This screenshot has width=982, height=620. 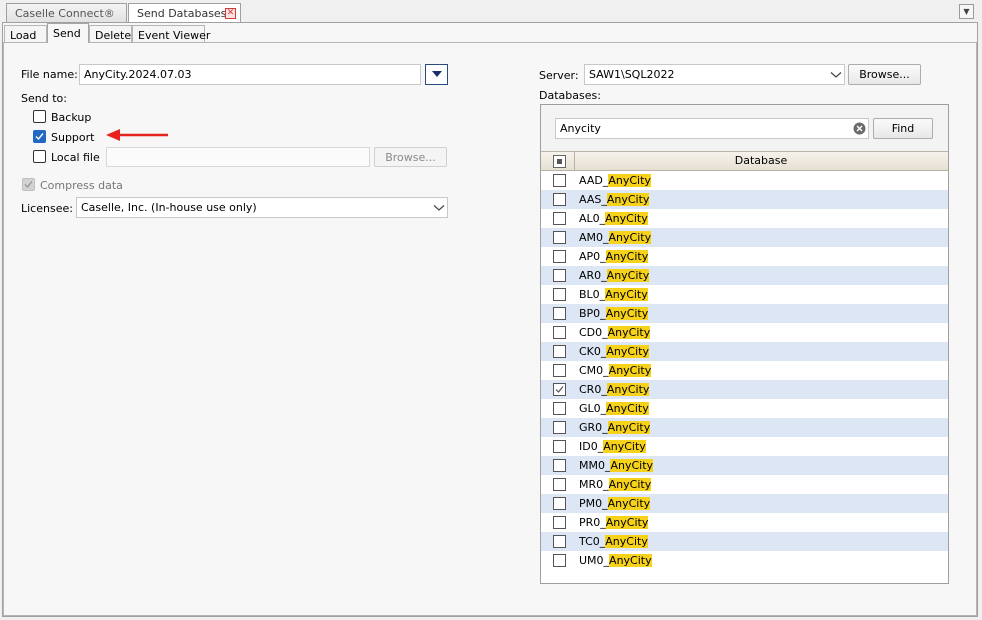 What do you see at coordinates (744, 237) in the screenshot?
I see `table-row: AM0_AnyCity` at bounding box center [744, 237].